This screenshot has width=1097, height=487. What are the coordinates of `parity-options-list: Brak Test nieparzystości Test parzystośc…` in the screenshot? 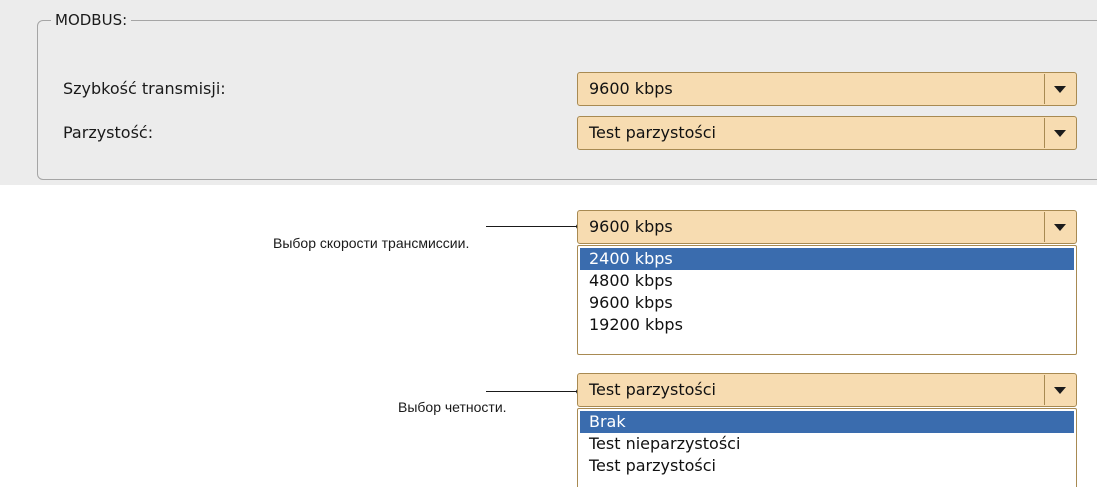 It's located at (827, 447).